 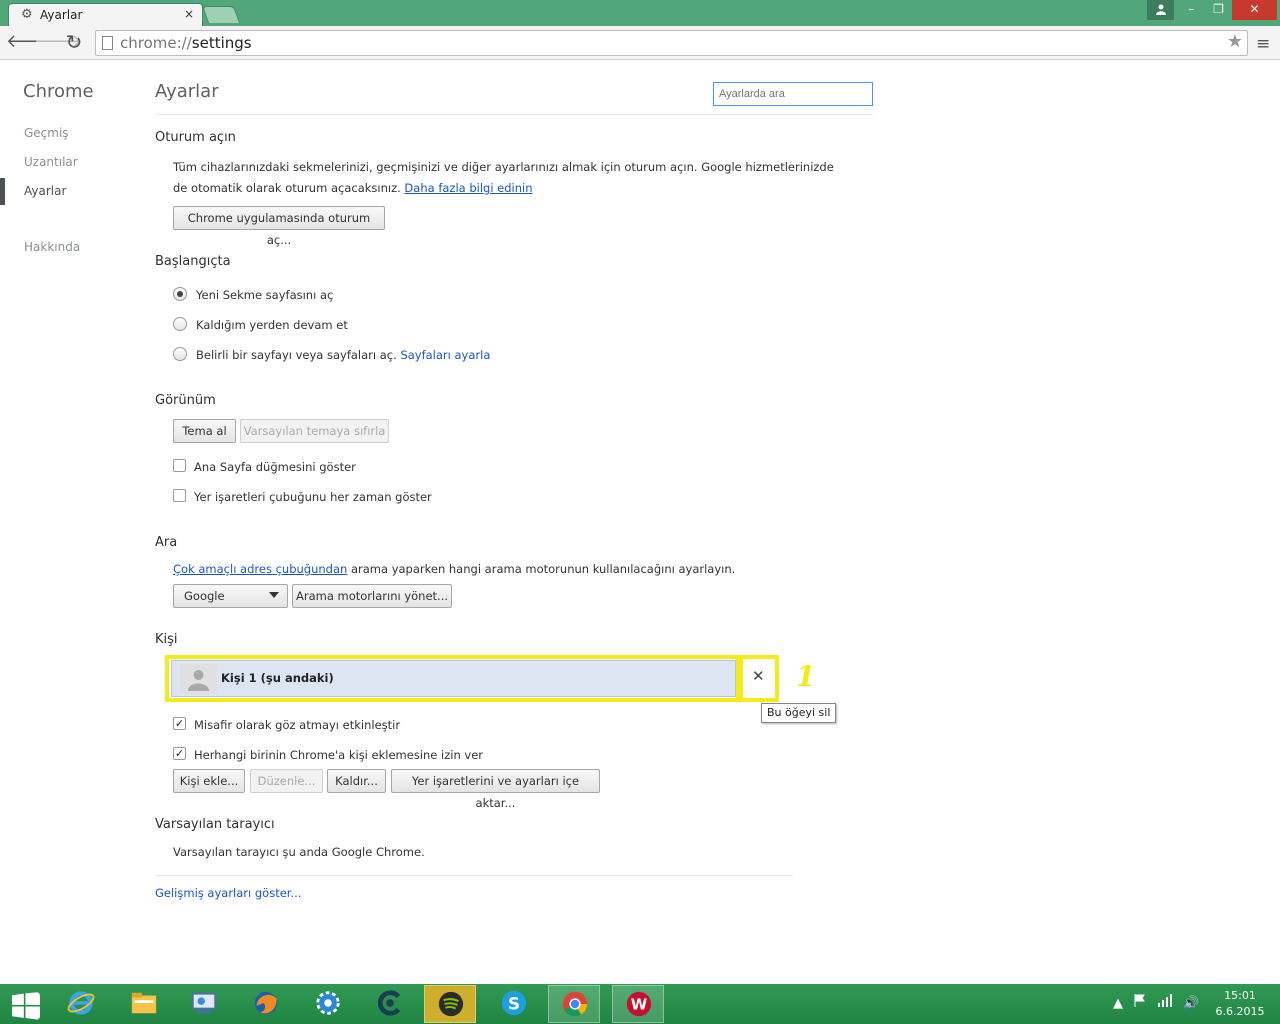 I want to click on spotify-icon, so click(x=450, y=1004).